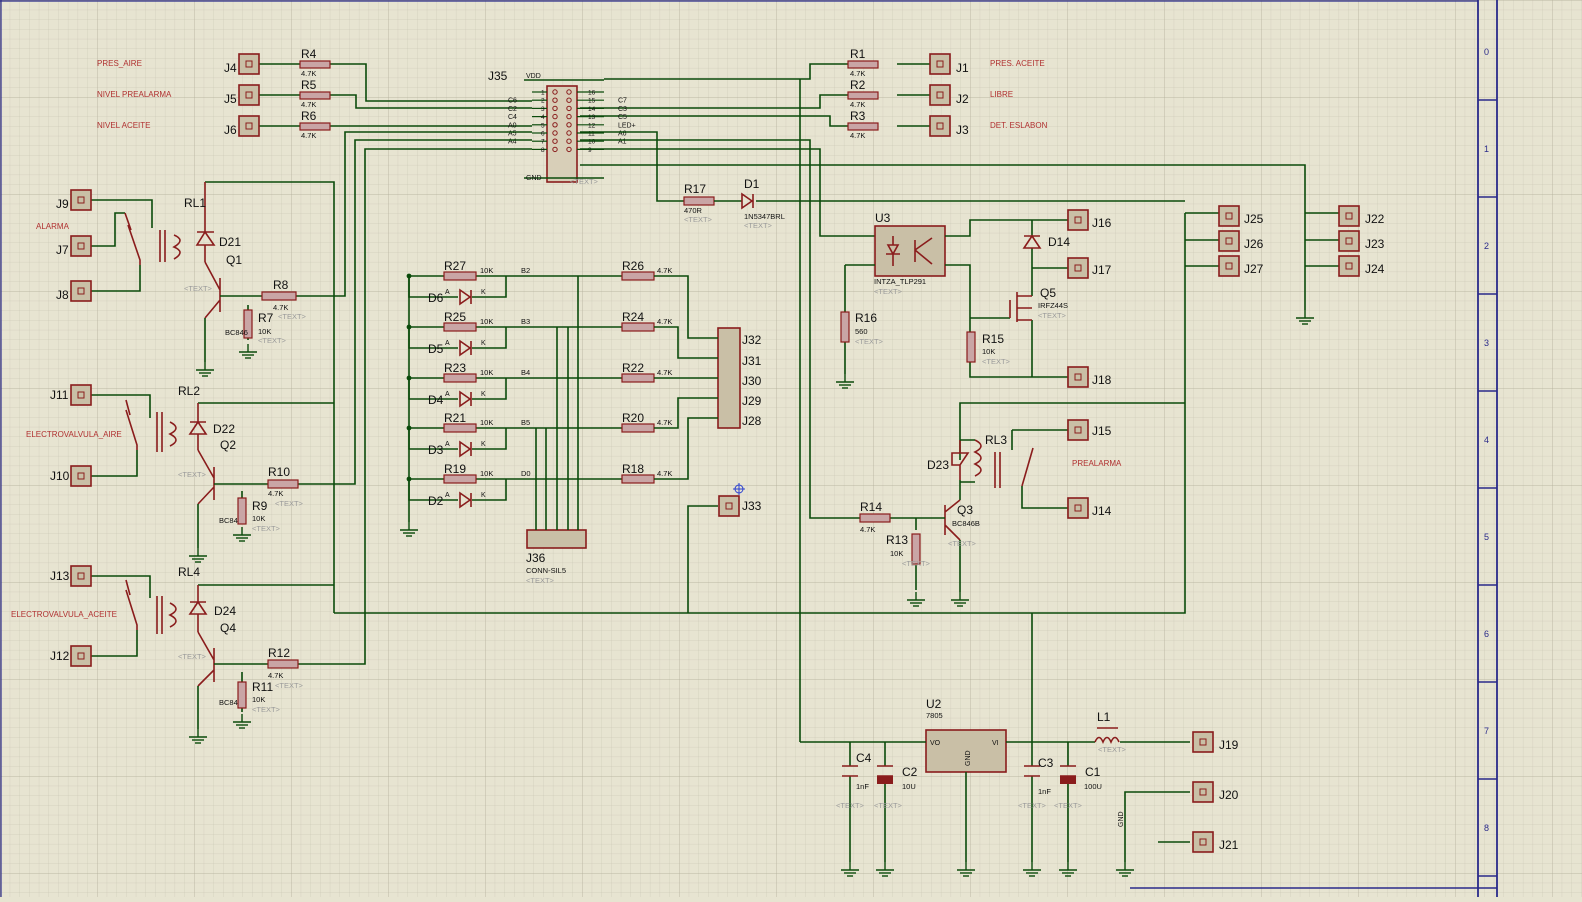  Describe the element at coordinates (900, 281) in the screenshot. I see `U3-value: INTZA_TLP291` at that location.